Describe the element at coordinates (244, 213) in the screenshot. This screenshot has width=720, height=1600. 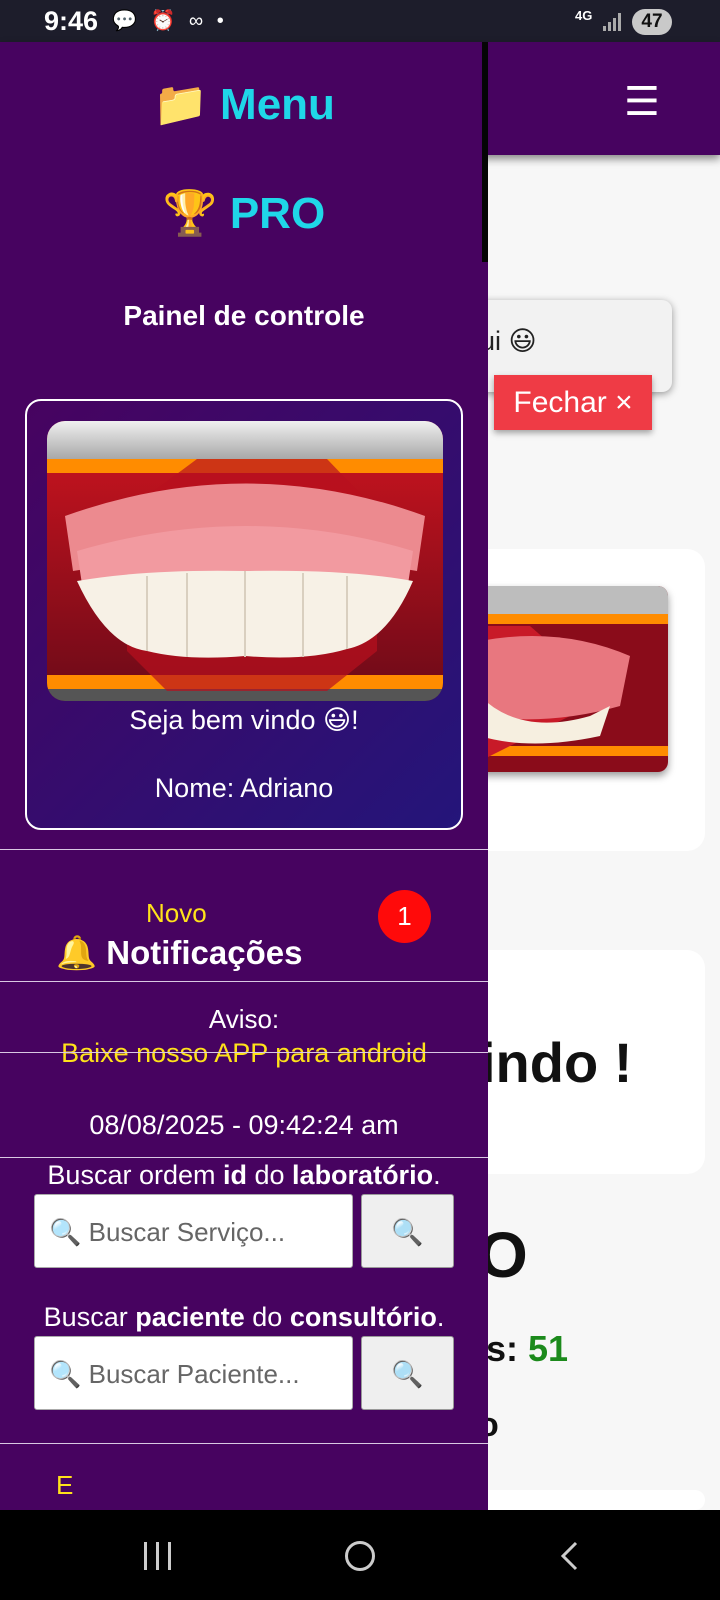
I see `pro-badge: 🏆 PRO` at that location.